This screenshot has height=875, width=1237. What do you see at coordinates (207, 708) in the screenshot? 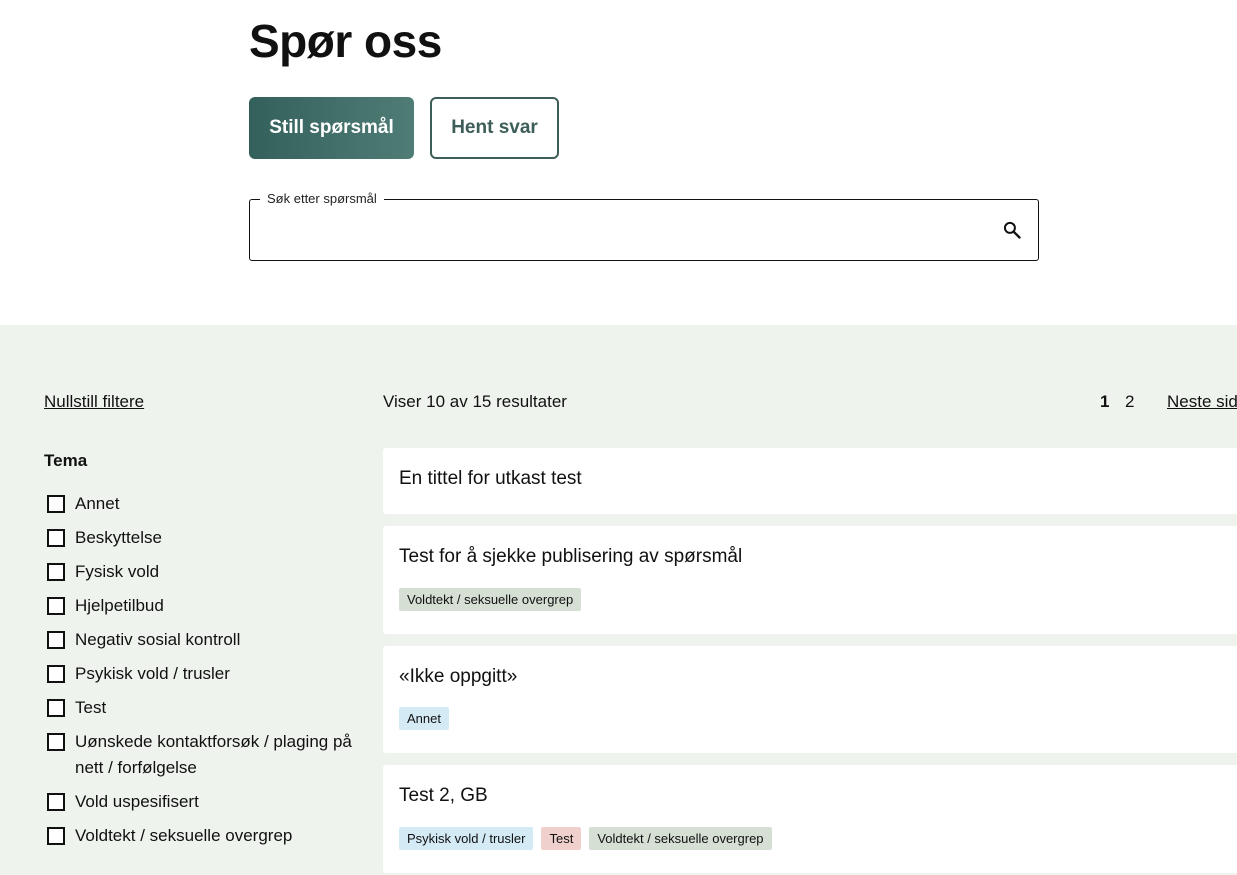
I see `filter-option: Test` at bounding box center [207, 708].